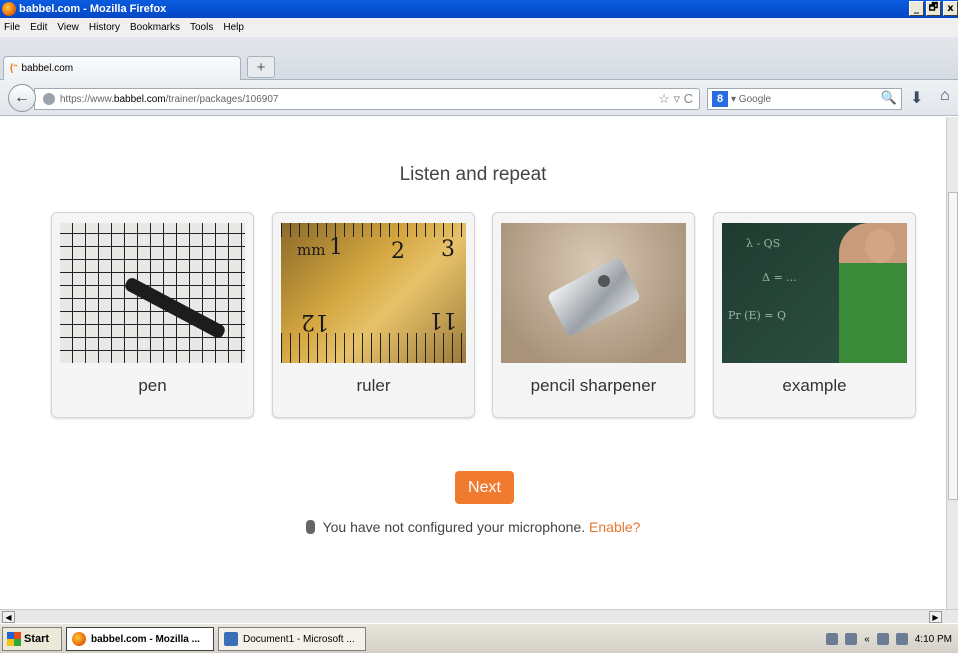 This screenshot has width=958, height=653. I want to click on ruler-image: mm 1 2 3 12 11, so click(373, 293).